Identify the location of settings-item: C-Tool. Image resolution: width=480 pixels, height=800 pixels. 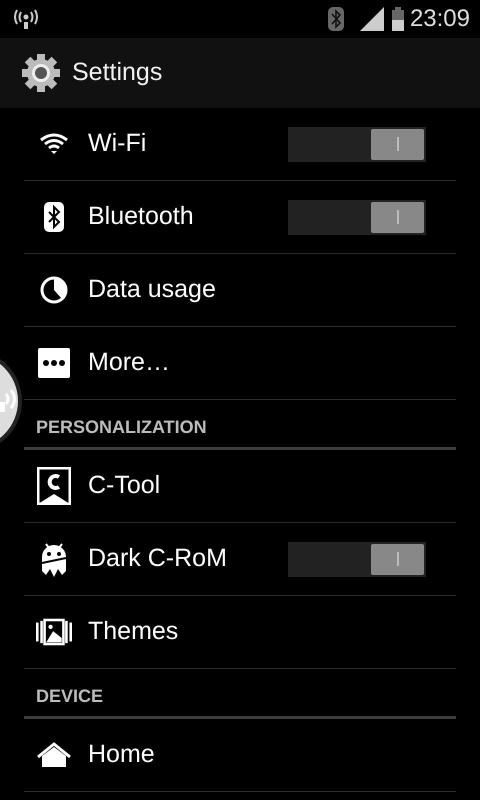
(240, 486).